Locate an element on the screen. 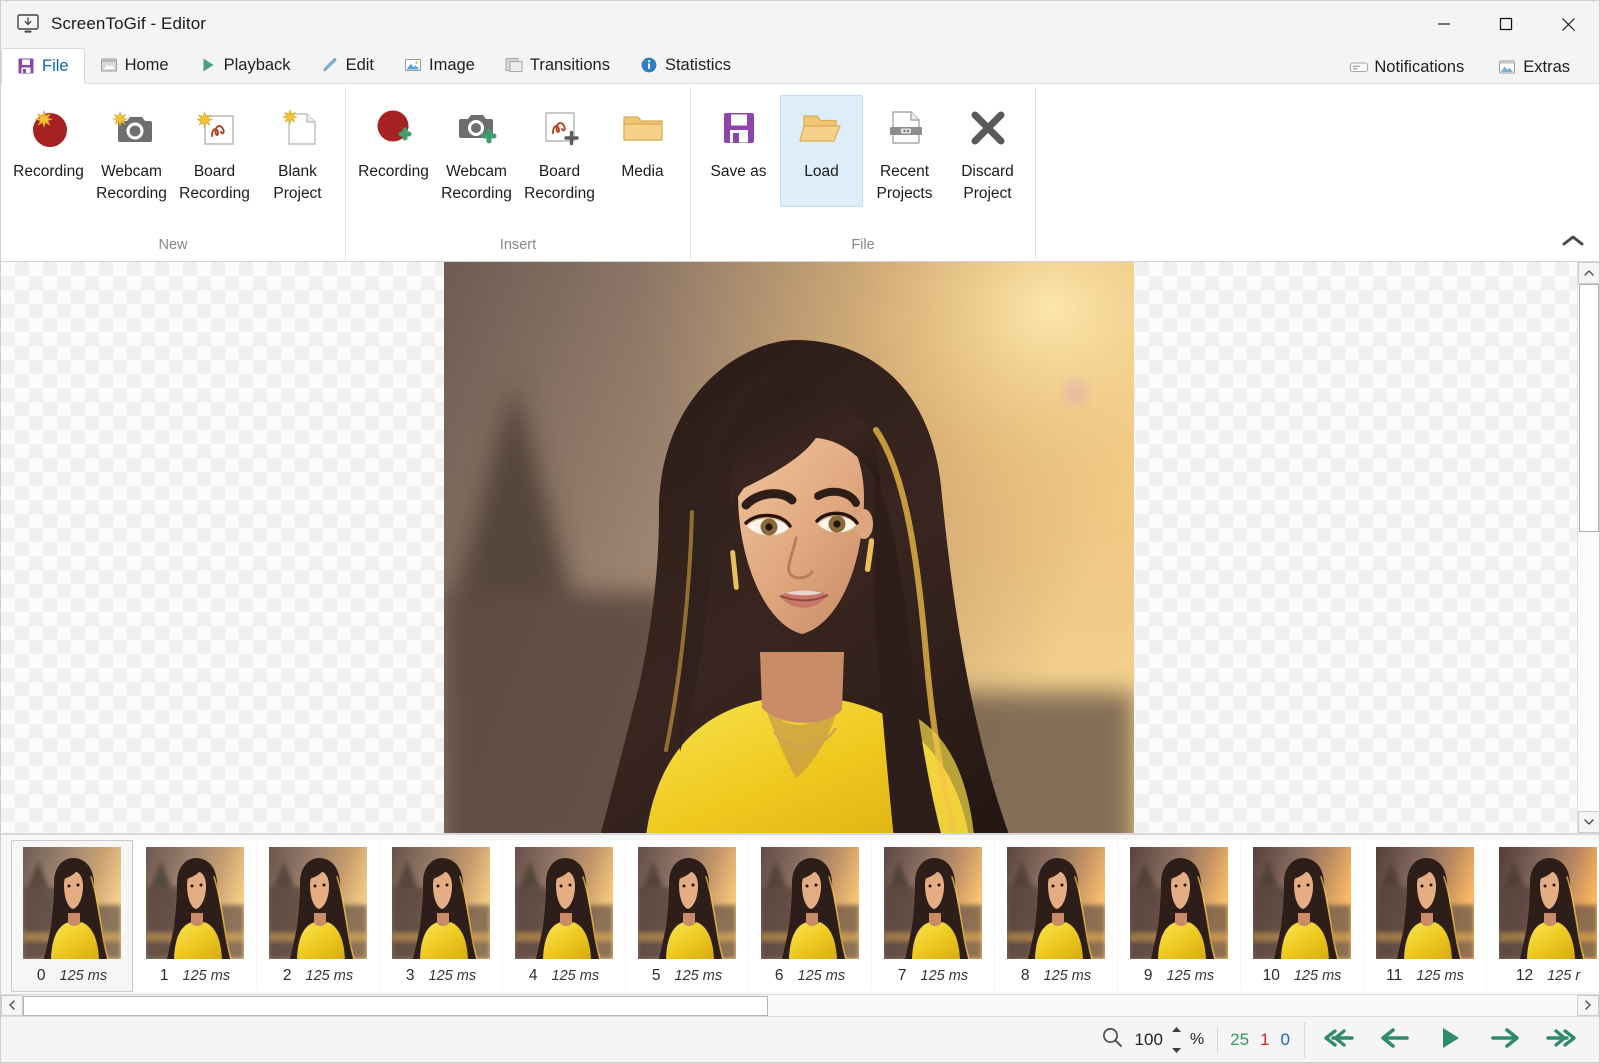  frame-index: 5 is located at coordinates (656, 975).